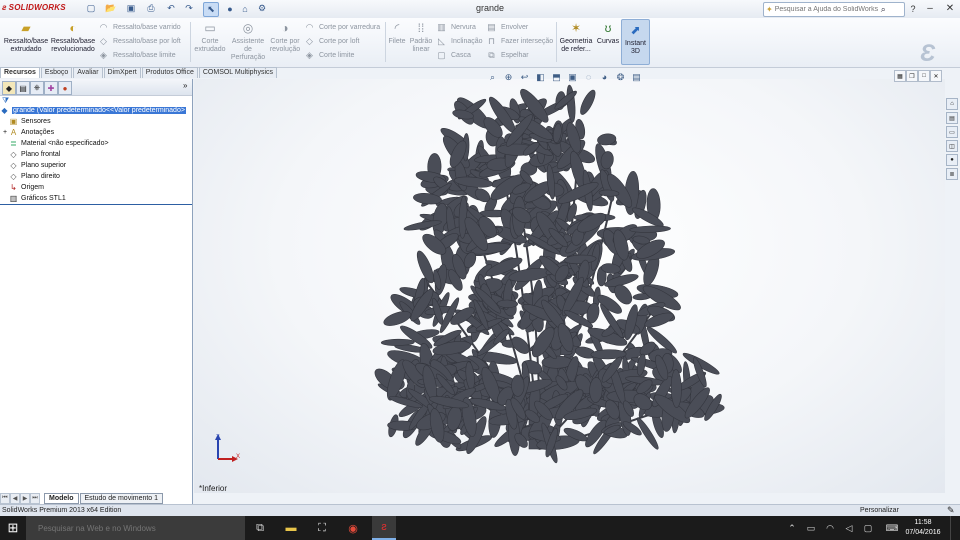  I want to click on view-palette-icon: ◫, so click(952, 146).